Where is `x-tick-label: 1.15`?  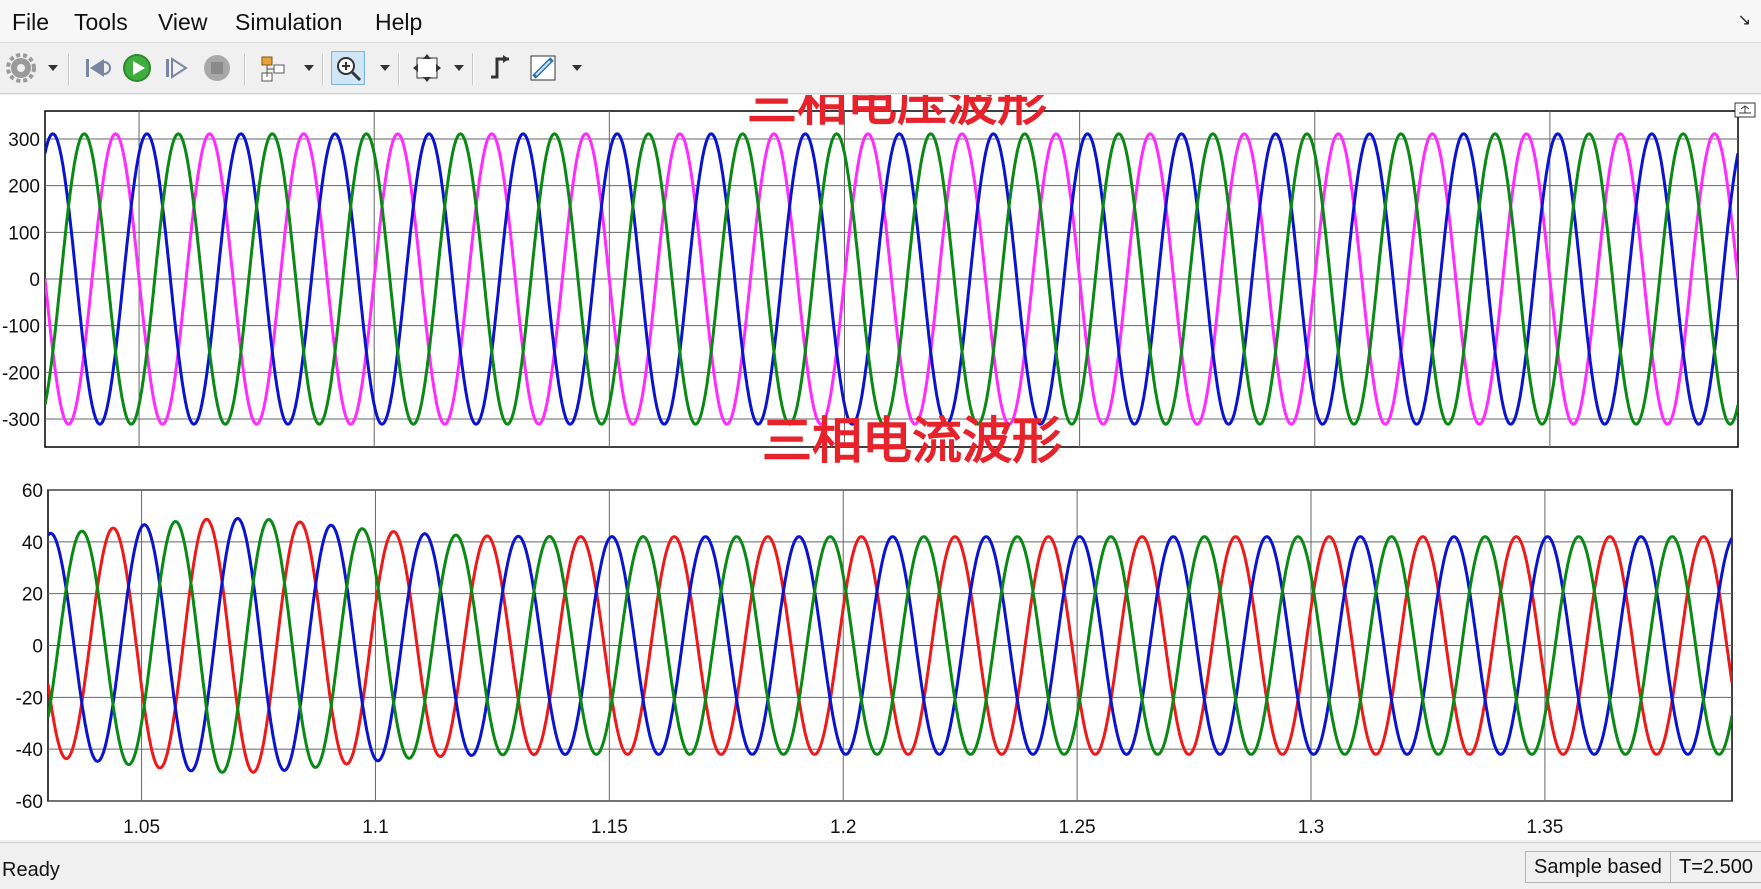
x-tick-label: 1.15 is located at coordinates (609, 827).